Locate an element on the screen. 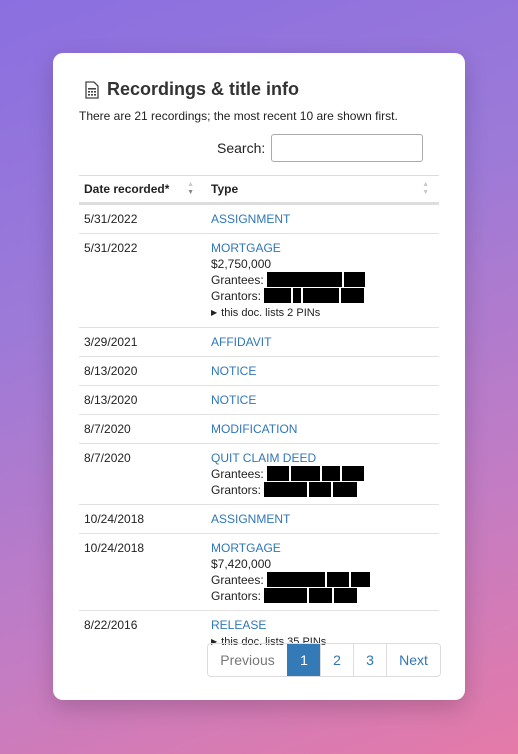 Image resolution: width=518 pixels, height=754 pixels. previous-page-button: Previous is located at coordinates (247, 660).